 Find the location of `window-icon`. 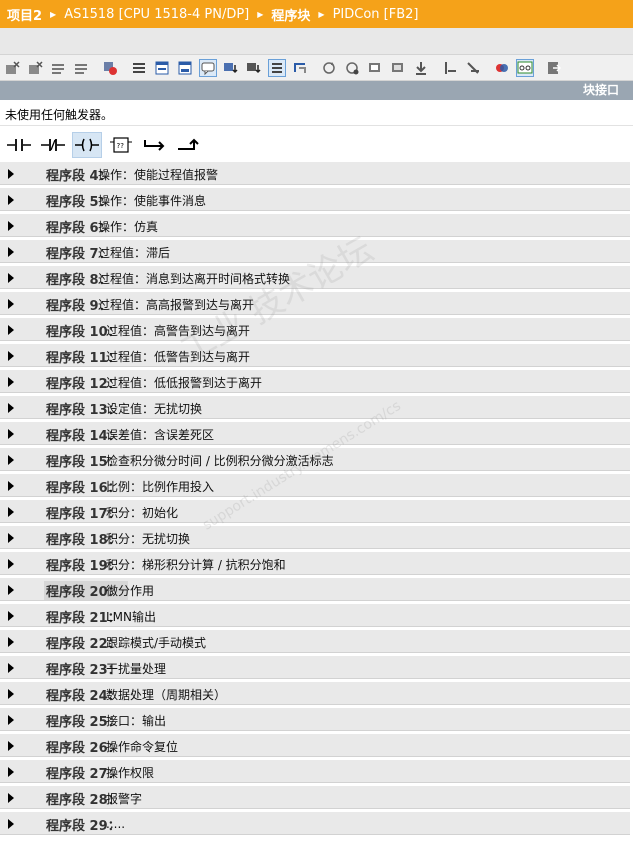

window-icon is located at coordinates (162, 68).